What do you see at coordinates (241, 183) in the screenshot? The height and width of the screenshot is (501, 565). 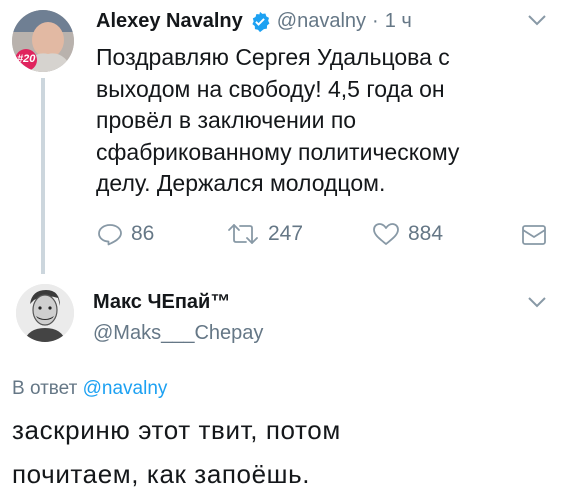 I see `tweet-text-line: делу. Держался молодцом.` at bounding box center [241, 183].